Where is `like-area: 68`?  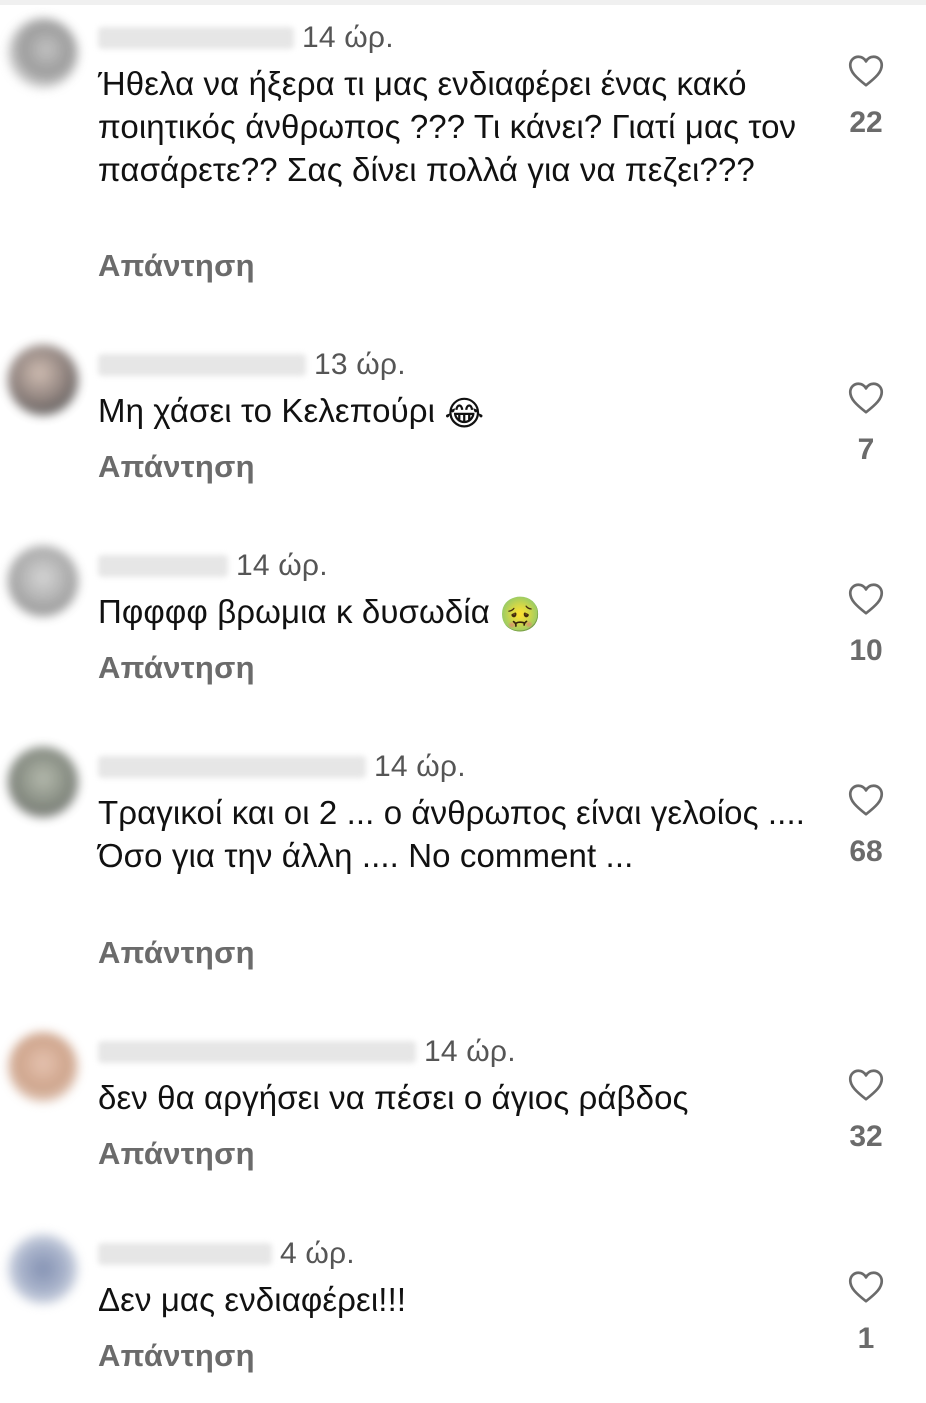
like-area: 68 is located at coordinates (866, 826).